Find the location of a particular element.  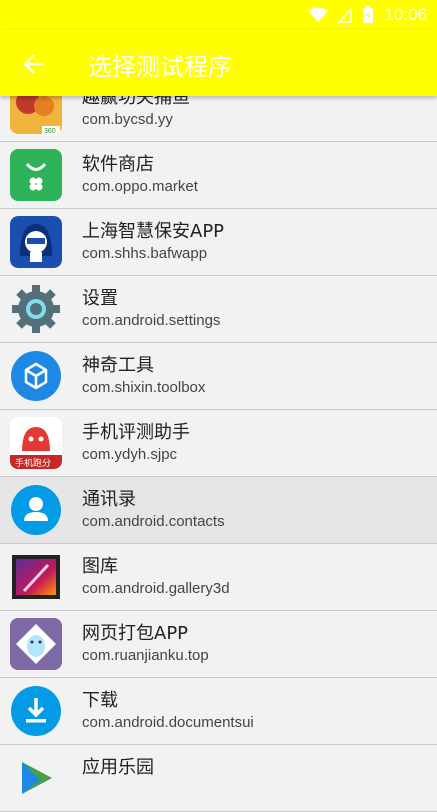

arrow-left-icon is located at coordinates (33, 64).